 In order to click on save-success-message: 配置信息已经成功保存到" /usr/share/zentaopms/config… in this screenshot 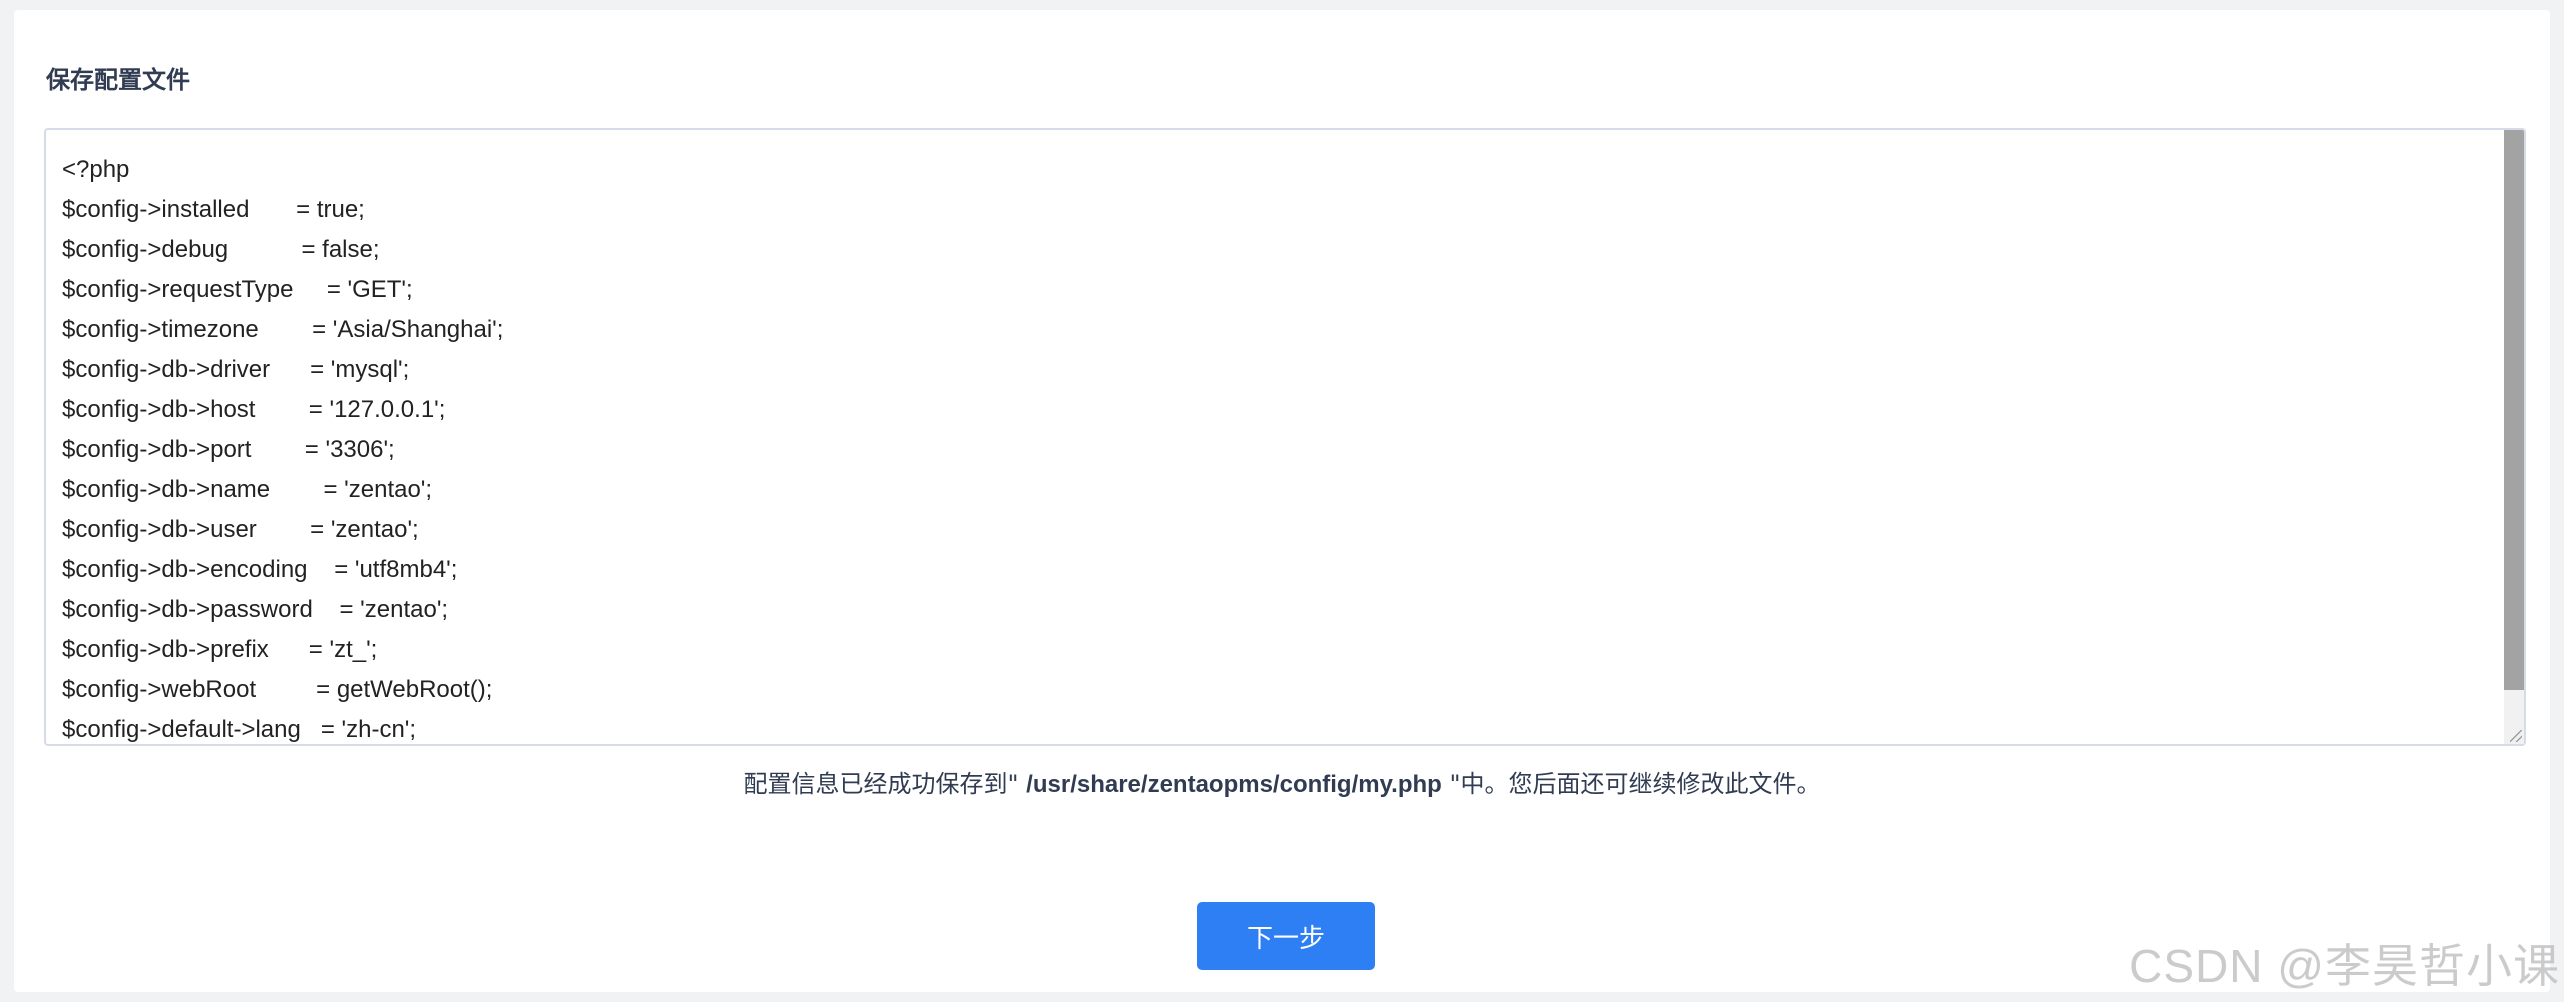, I will do `click(1282, 784)`.